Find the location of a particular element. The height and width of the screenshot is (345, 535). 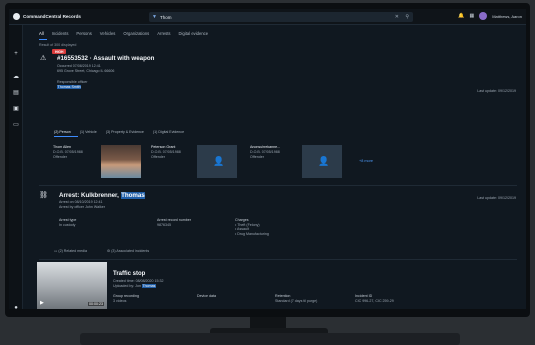

group-recording: Group recording 3 videos is located at coordinates (126, 298).